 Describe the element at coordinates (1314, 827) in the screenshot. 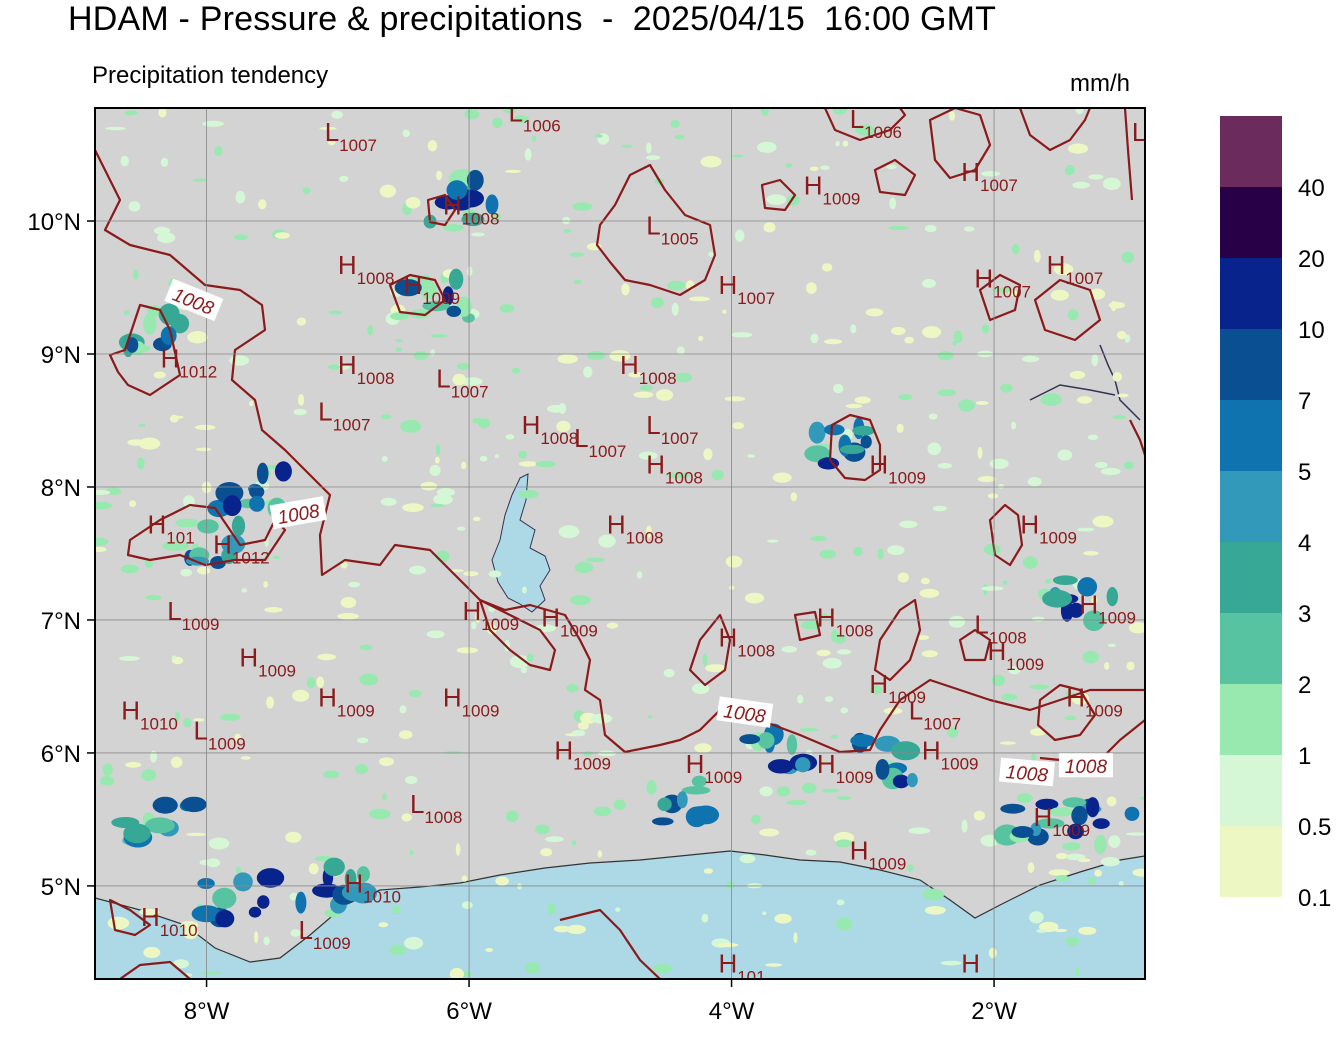

I see `legend-level-label: 0.5` at that location.